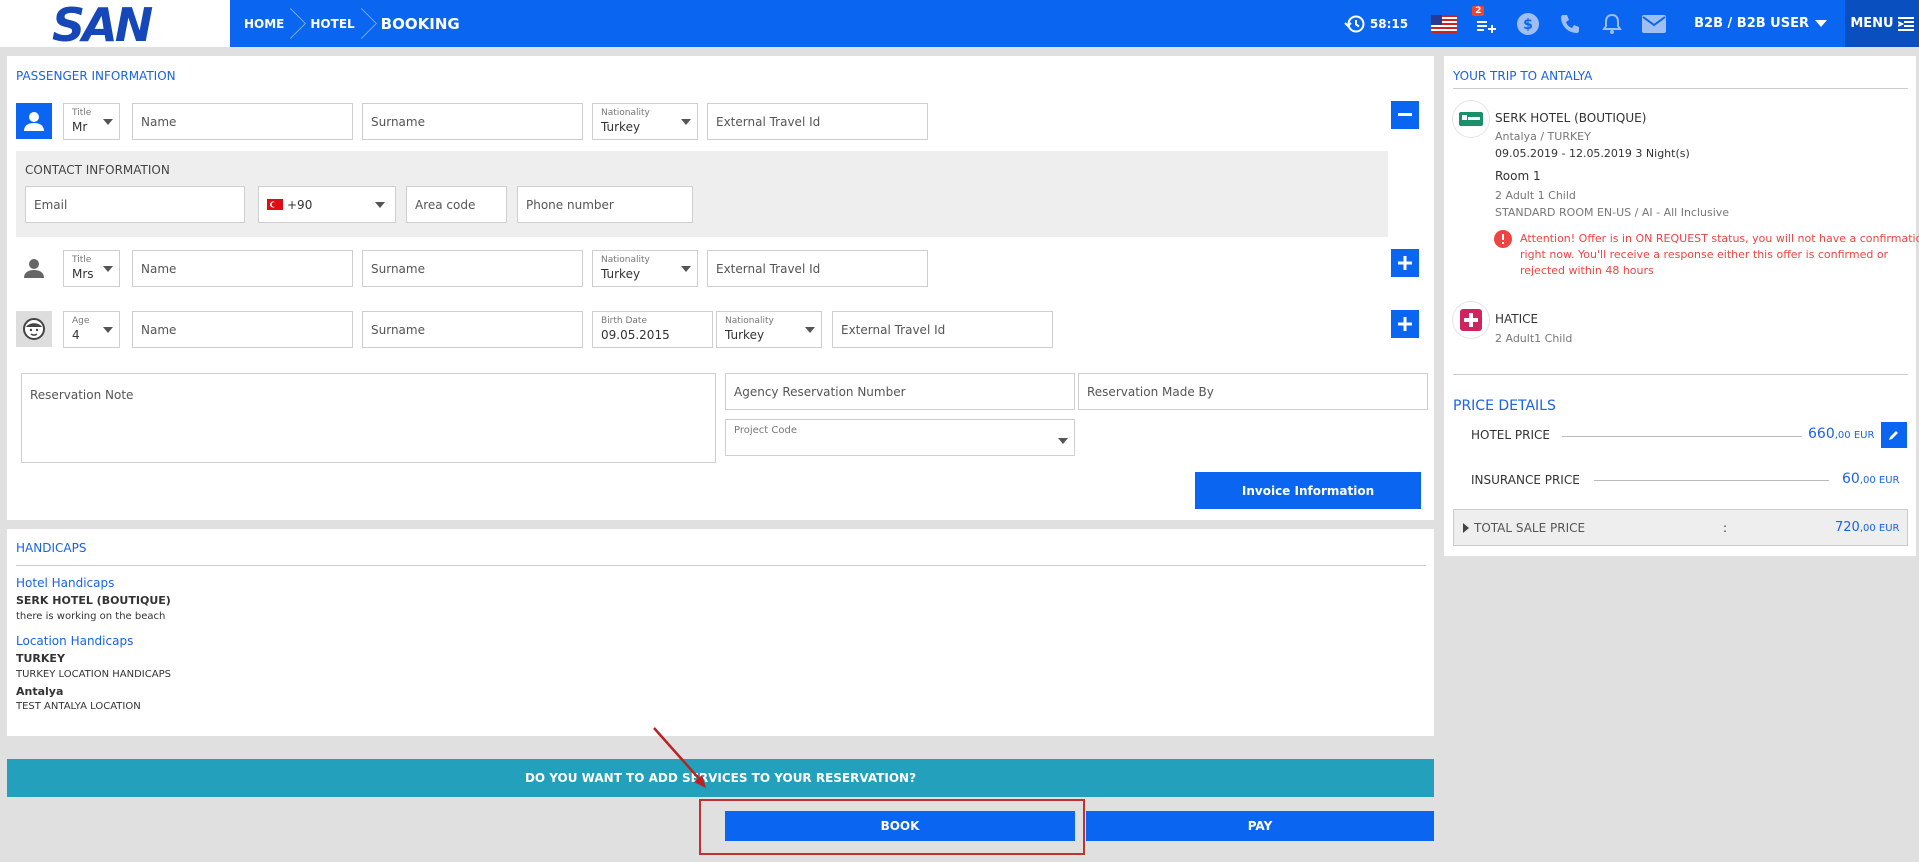 The width and height of the screenshot is (1919, 862). What do you see at coordinates (1587, 270) in the screenshot?
I see `on-request-warning: rejected within 48 hours` at bounding box center [1587, 270].